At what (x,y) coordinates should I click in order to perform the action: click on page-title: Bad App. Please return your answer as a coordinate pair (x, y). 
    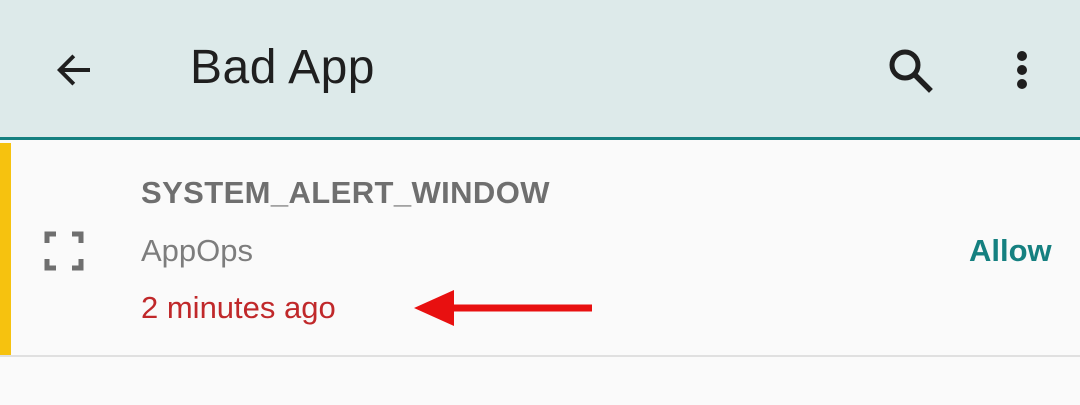
    Looking at the image, I should click on (282, 67).